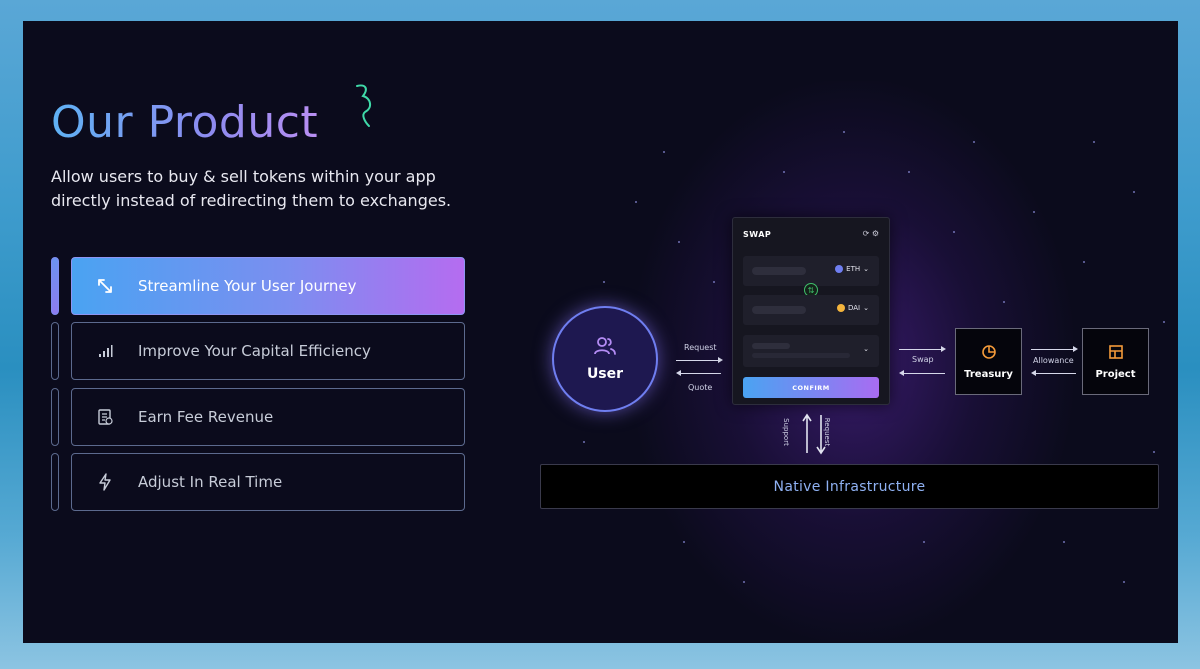  What do you see at coordinates (697, 360) in the screenshot?
I see `request-arrow-line` at bounding box center [697, 360].